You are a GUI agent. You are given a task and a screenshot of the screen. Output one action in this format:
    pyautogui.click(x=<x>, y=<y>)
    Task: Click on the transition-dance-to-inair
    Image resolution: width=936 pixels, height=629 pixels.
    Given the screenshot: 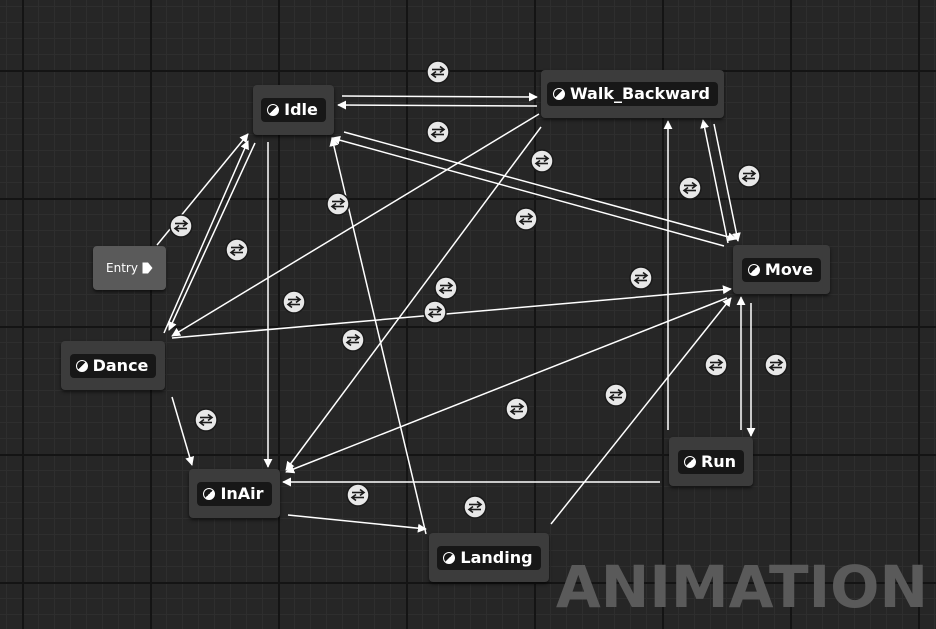 What is the action you would take?
    pyautogui.click(x=183, y=431)
    